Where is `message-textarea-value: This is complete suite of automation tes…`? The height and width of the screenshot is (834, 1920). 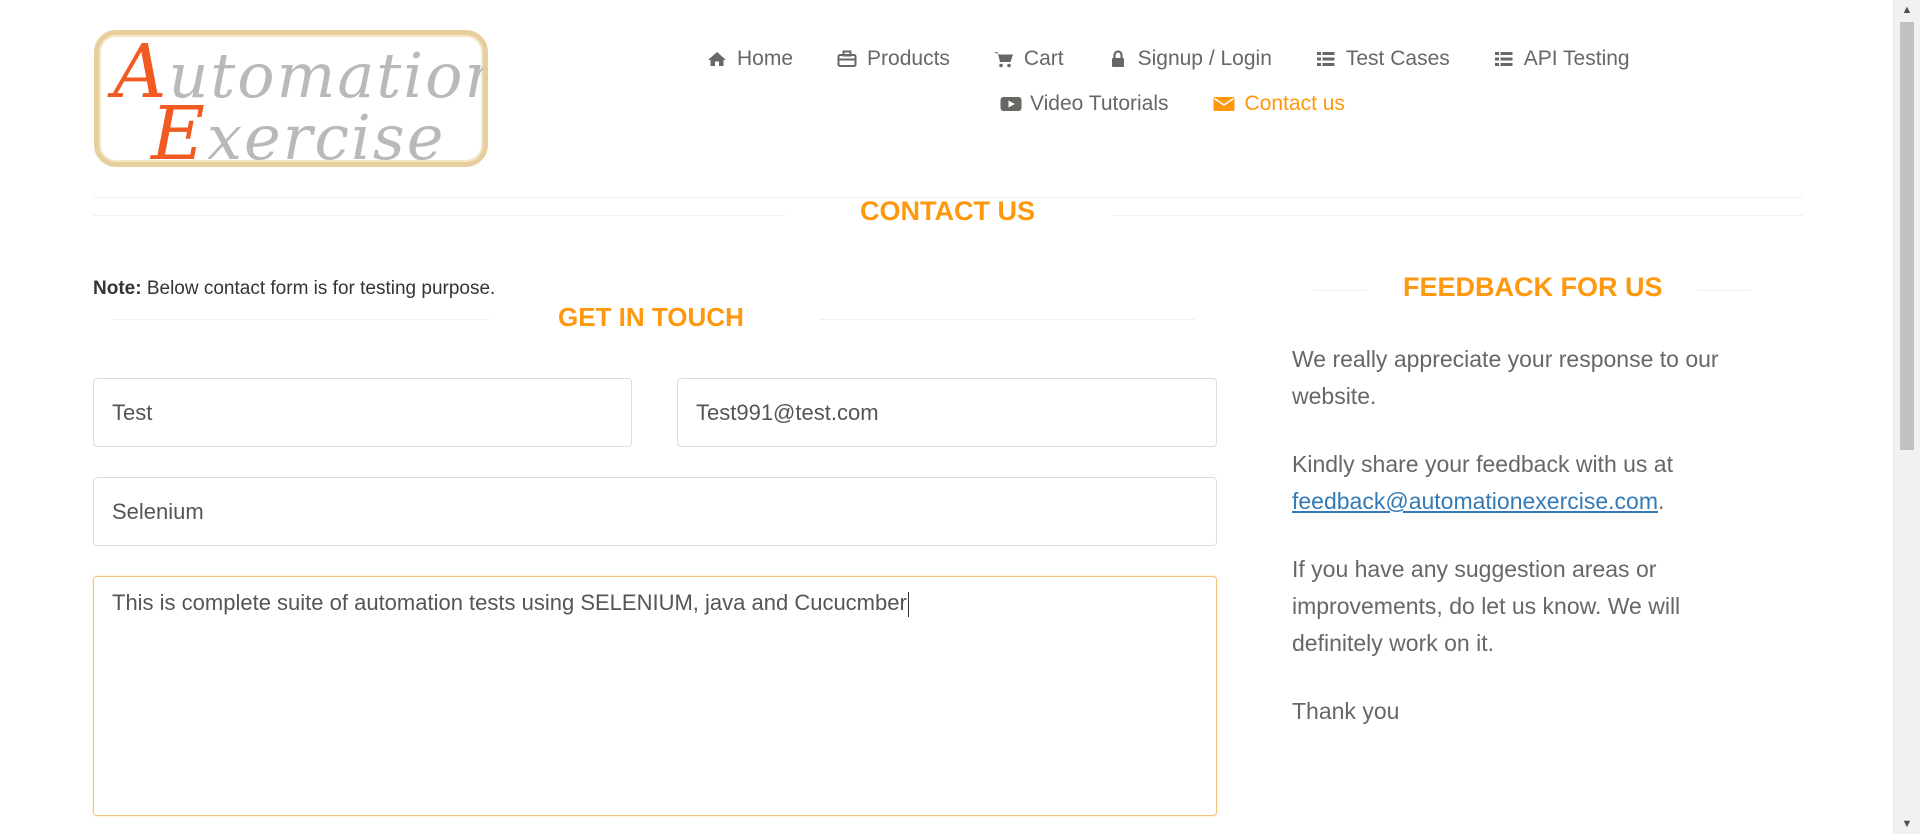
message-textarea-value: This is complete suite of automation tes… is located at coordinates (509, 602).